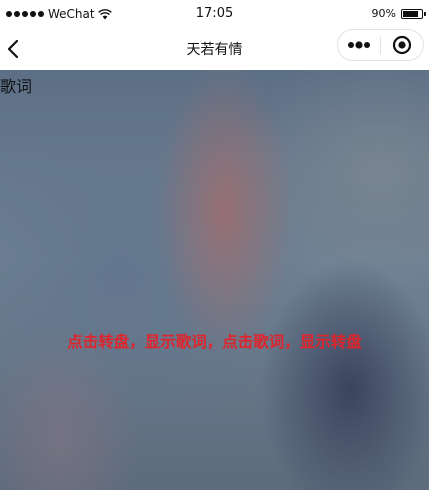  What do you see at coordinates (398, 13) in the screenshot?
I see `status-right: 90%` at bounding box center [398, 13].